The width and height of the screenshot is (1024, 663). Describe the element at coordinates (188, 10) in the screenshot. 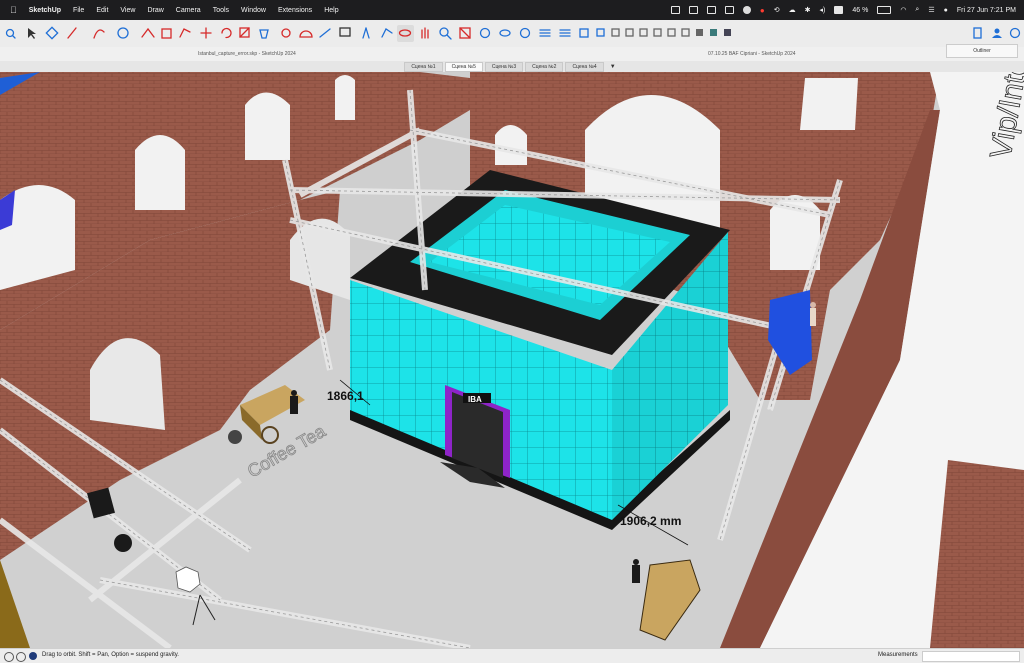

I see `menu-camera: Camera` at that location.